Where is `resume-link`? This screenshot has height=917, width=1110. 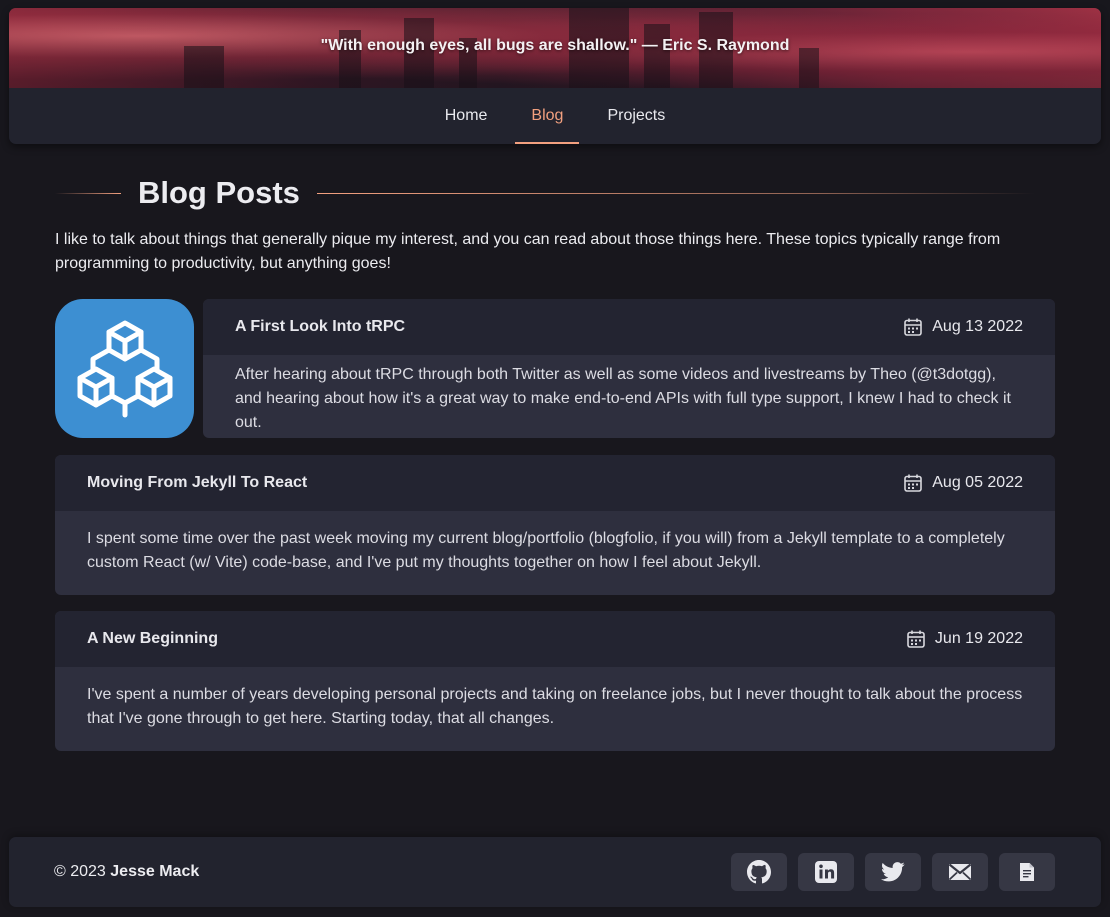 resume-link is located at coordinates (1027, 872).